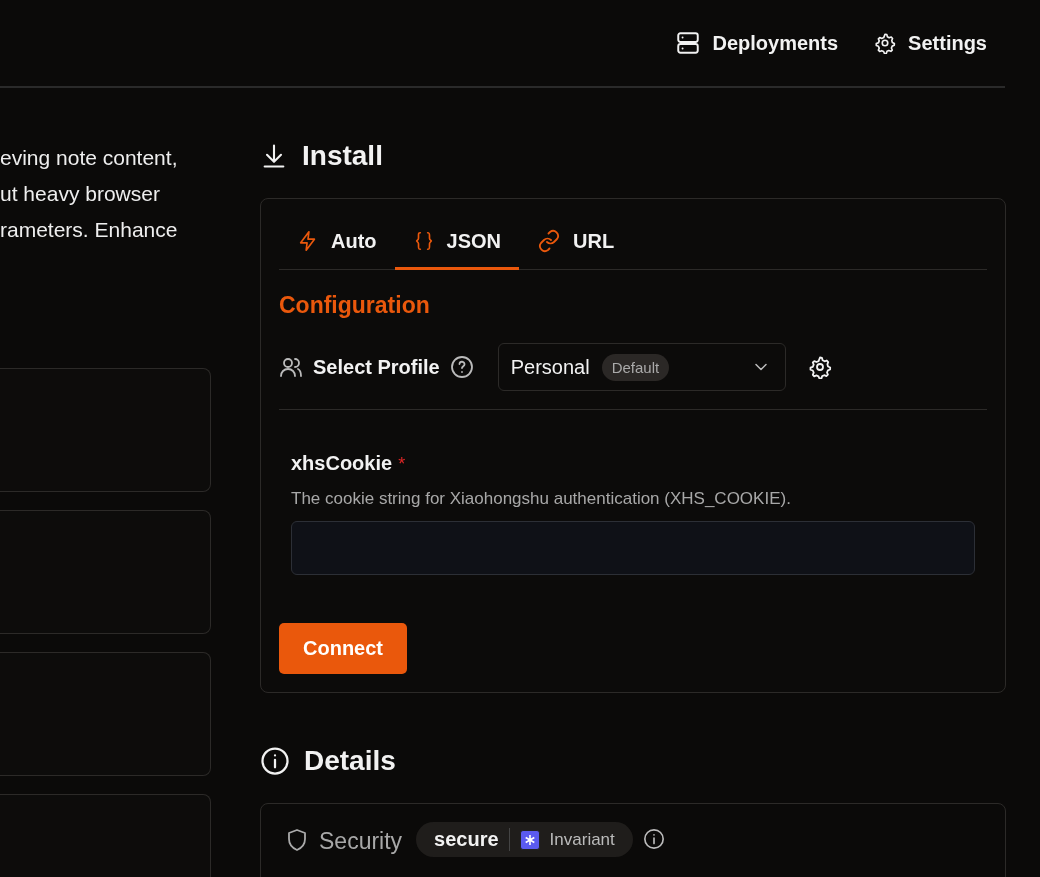 This screenshot has width=1040, height=877. I want to click on shield-icon, so click(297, 840).